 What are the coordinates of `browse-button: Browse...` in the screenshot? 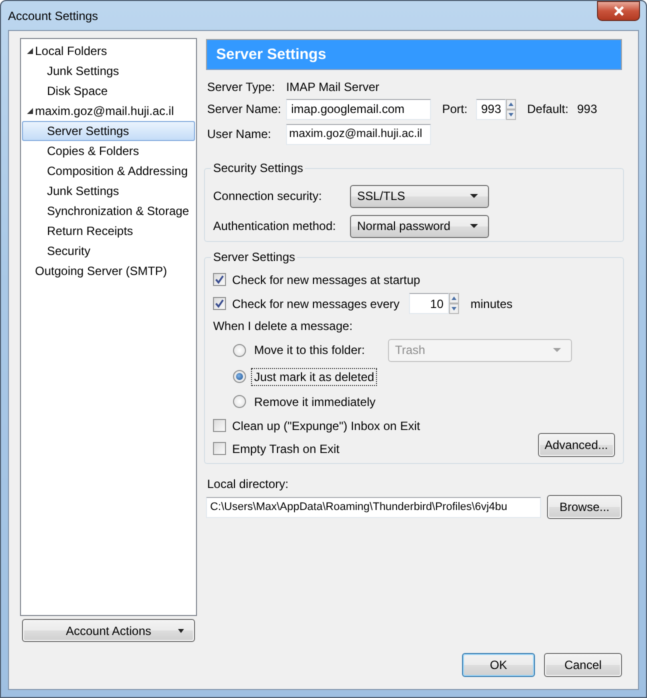 It's located at (584, 507).